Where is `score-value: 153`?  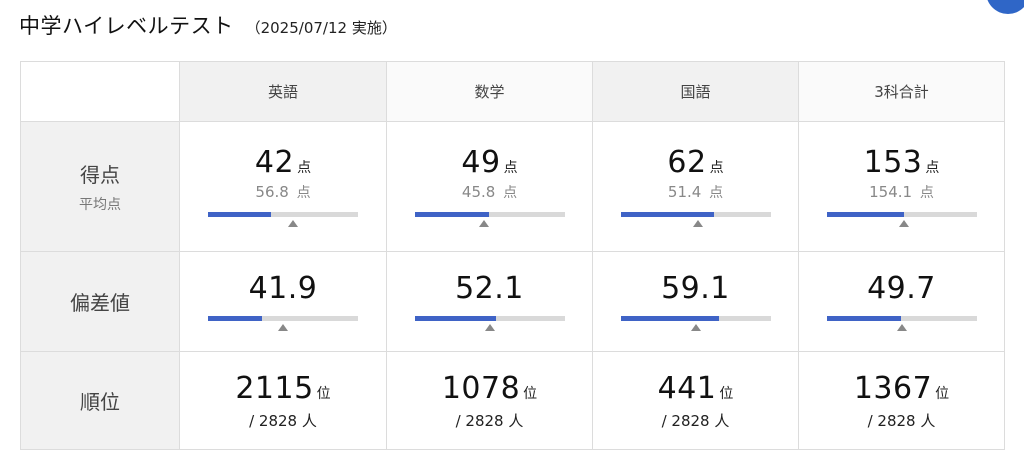
score-value: 153 is located at coordinates (893, 162).